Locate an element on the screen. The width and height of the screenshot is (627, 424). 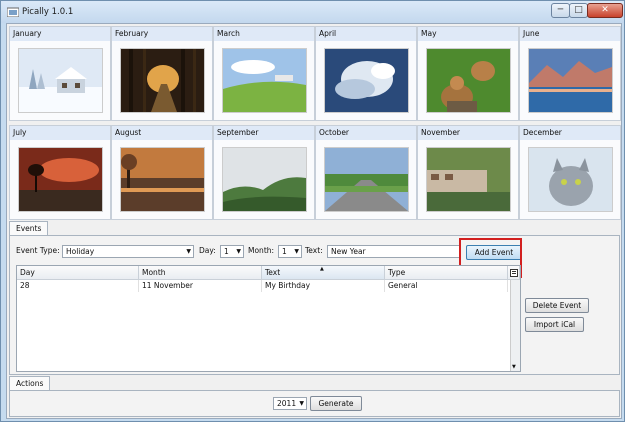
january-photo is located at coordinates (60, 80).